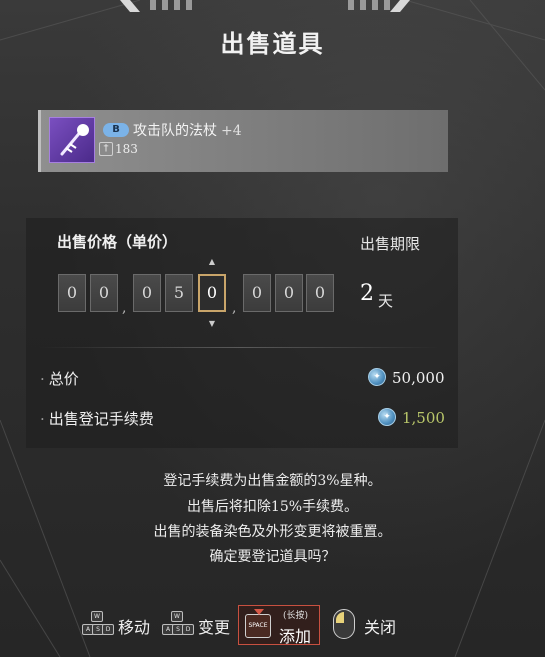  I want to click on price-label: 出售价格（单价）, so click(117, 242).